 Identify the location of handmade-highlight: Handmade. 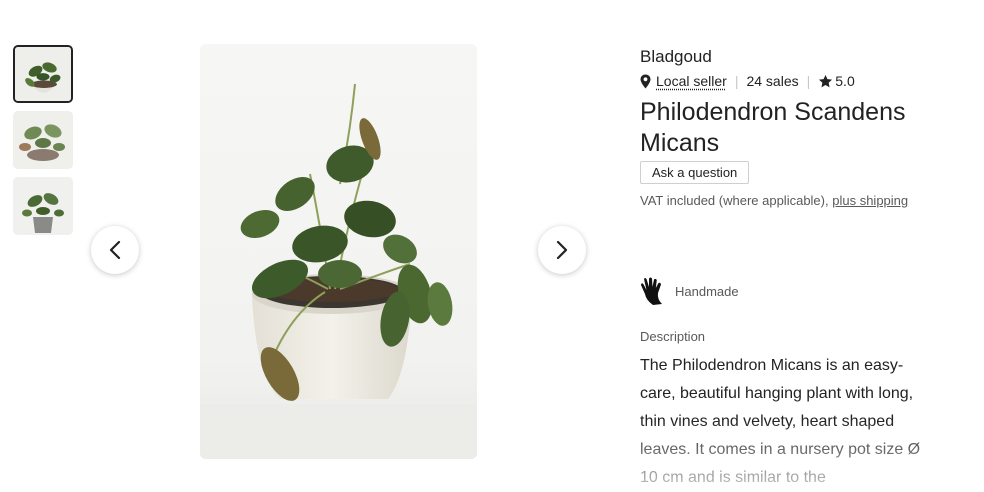
(689, 291).